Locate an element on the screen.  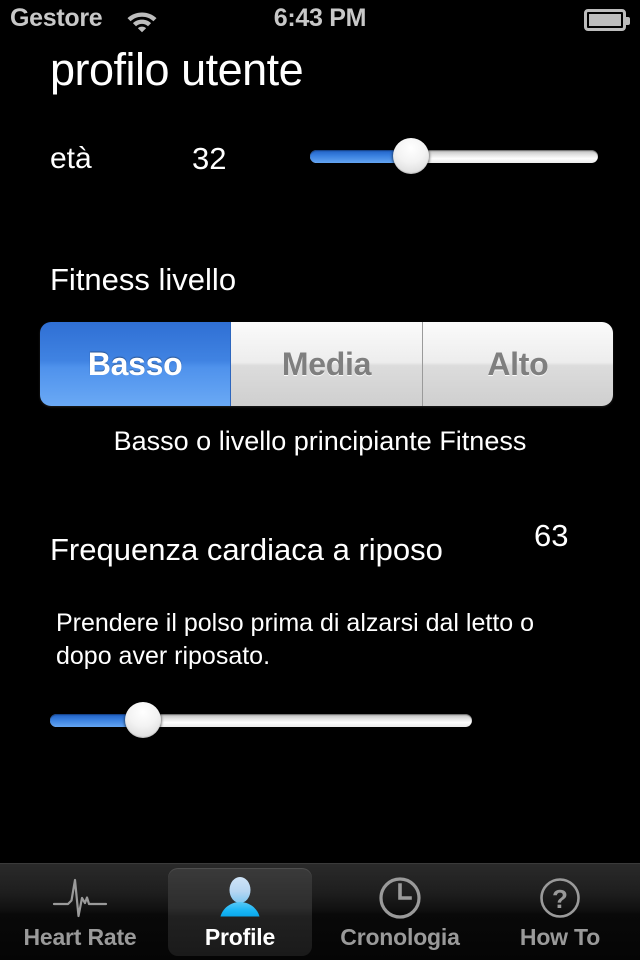
resting-heart-rate-slider-thumb is located at coordinates (142, 720).